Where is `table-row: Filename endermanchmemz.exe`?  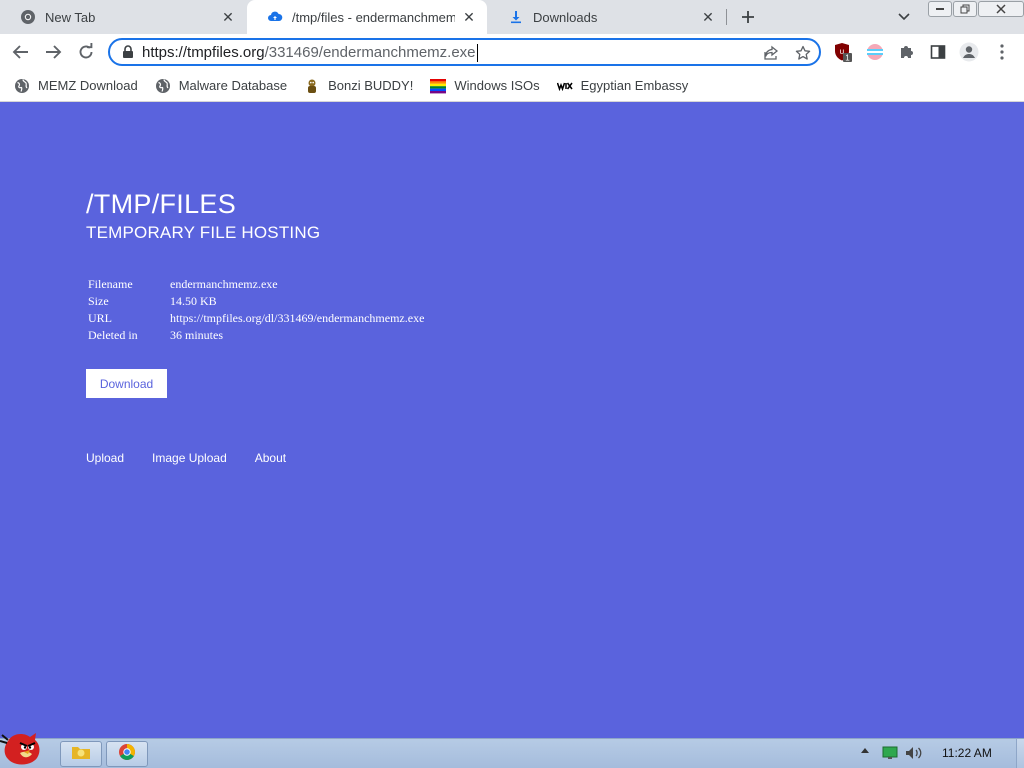 table-row: Filename endermanchmemz.exe is located at coordinates (256, 284).